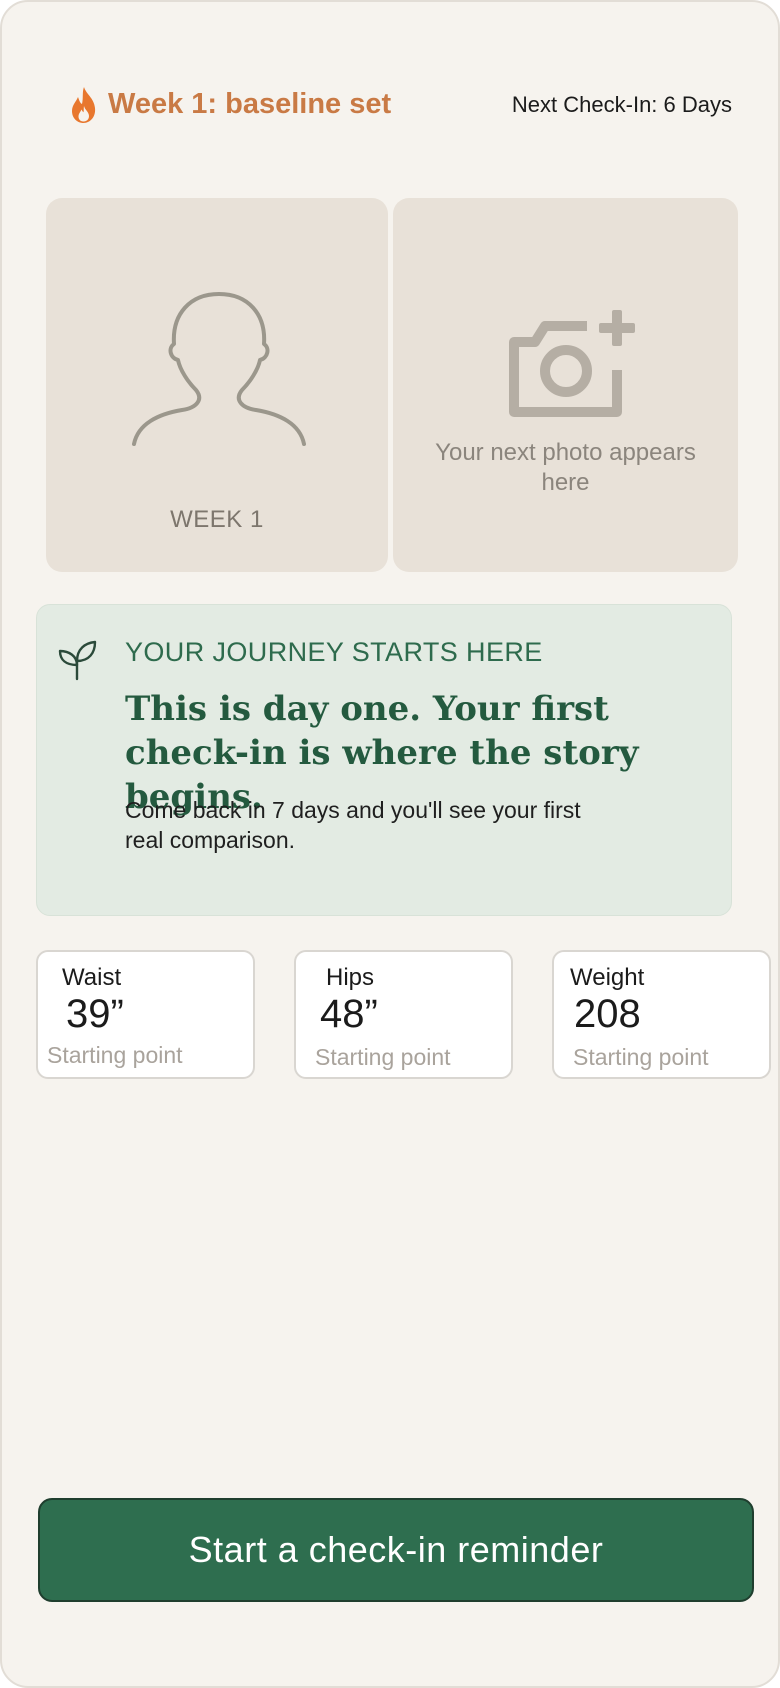 This screenshot has height=1688, width=780. Describe the element at coordinates (661, 1014) in the screenshot. I see `metric-card-weight: Weight 208 Starting point` at that location.